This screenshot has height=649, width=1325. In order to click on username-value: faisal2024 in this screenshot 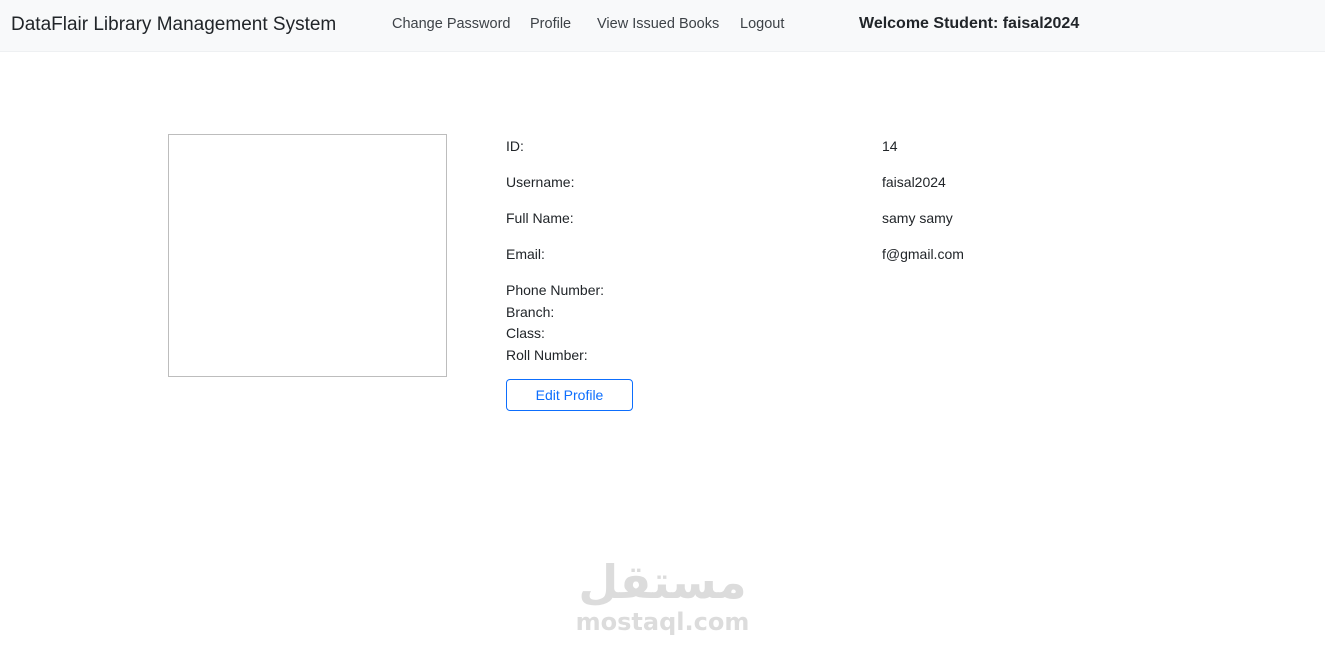, I will do `click(914, 182)`.